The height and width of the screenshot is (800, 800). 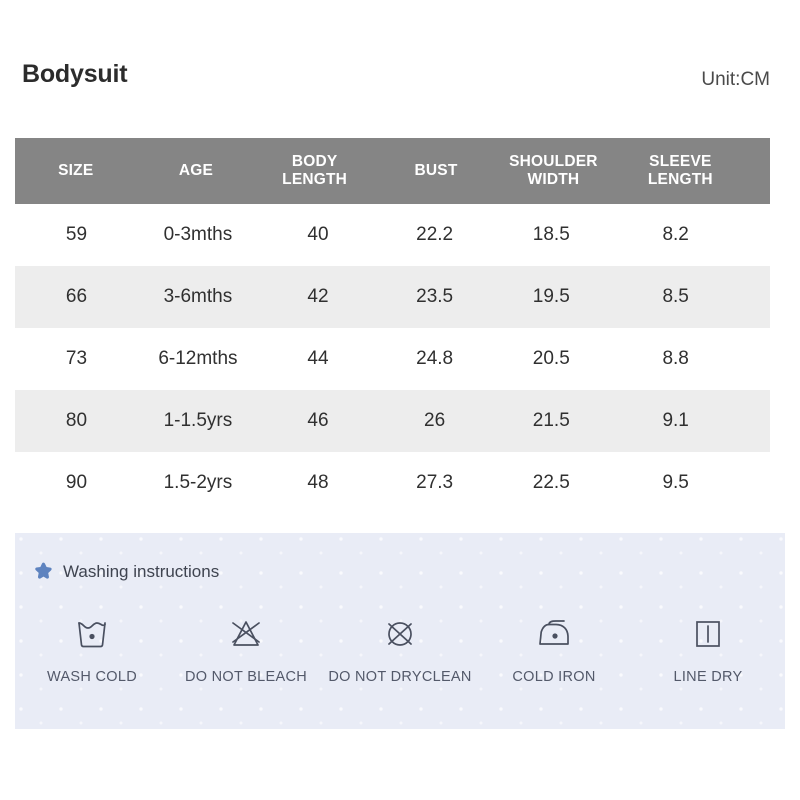 I want to click on cell-size: 90, so click(x=76, y=482).